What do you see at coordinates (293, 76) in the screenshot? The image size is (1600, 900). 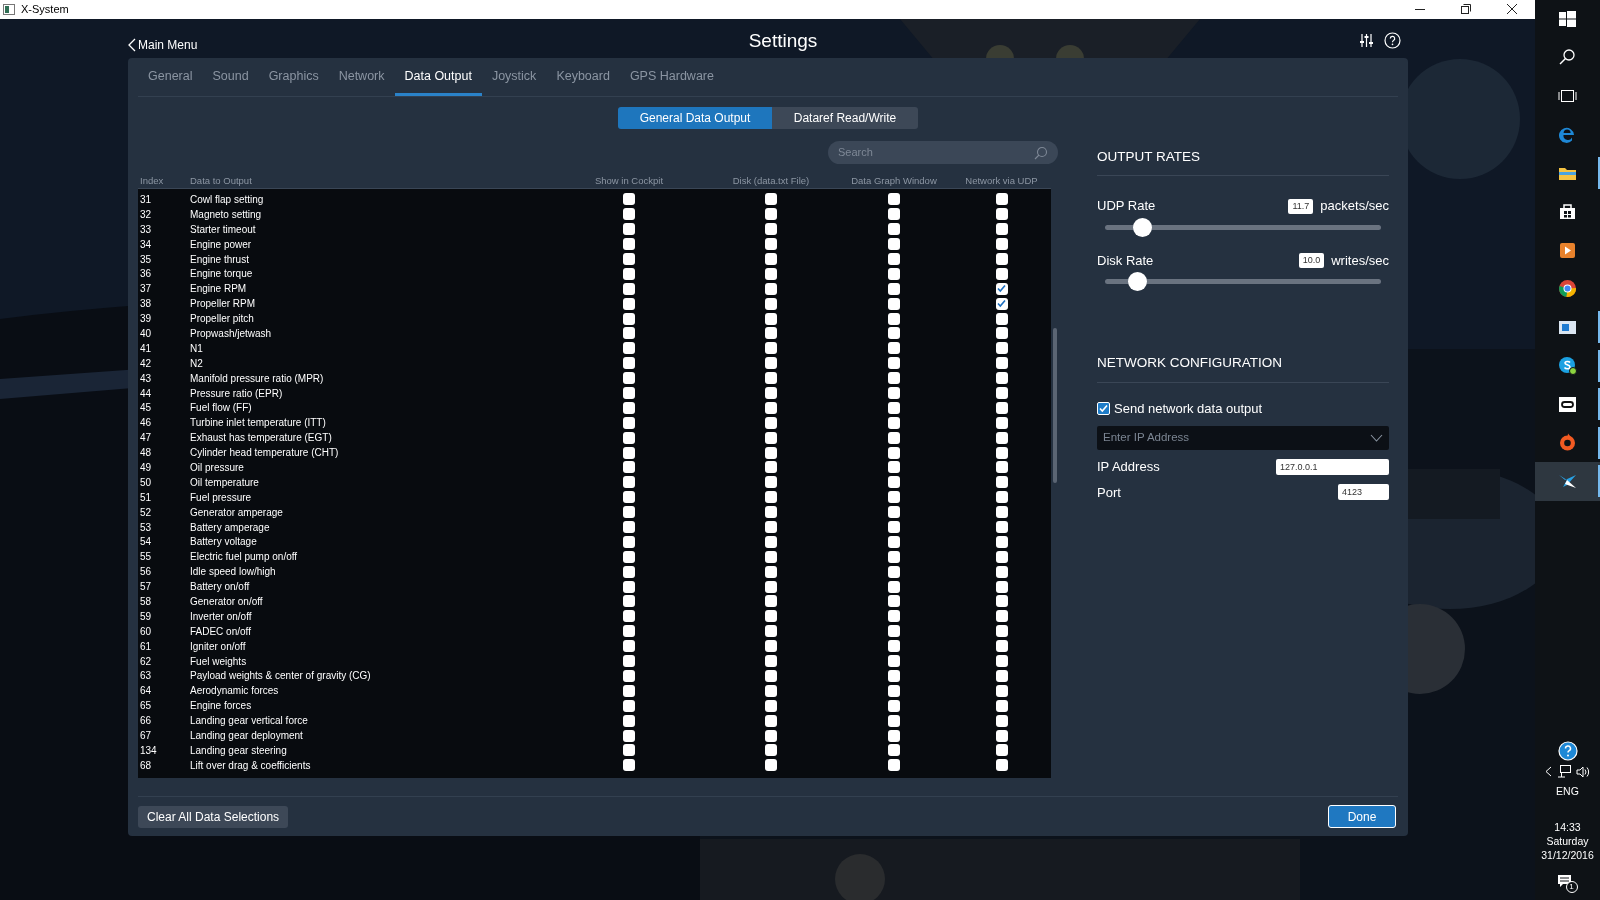 I see `tab: Graphics` at bounding box center [293, 76].